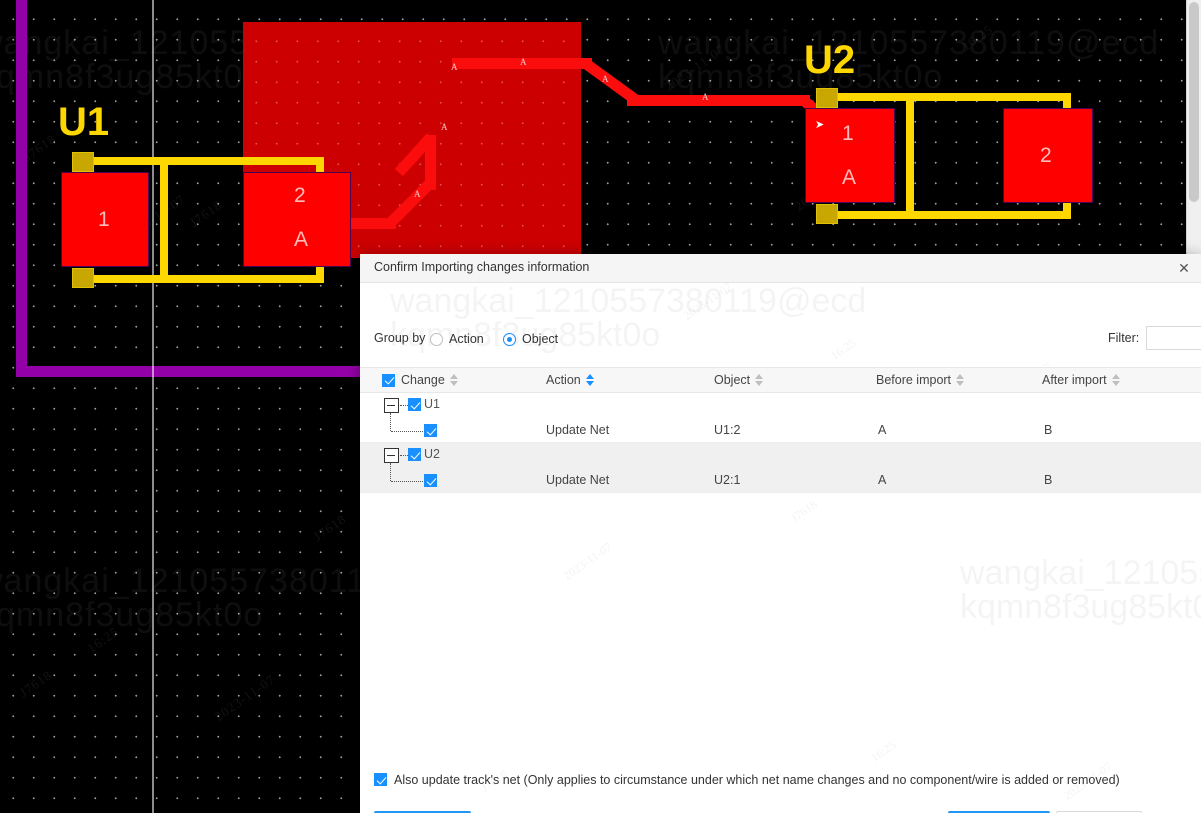  What do you see at coordinates (780, 810) in the screenshot?
I see `dialog-footer: Export Report Apply Changes Cancel ?` at bounding box center [780, 810].